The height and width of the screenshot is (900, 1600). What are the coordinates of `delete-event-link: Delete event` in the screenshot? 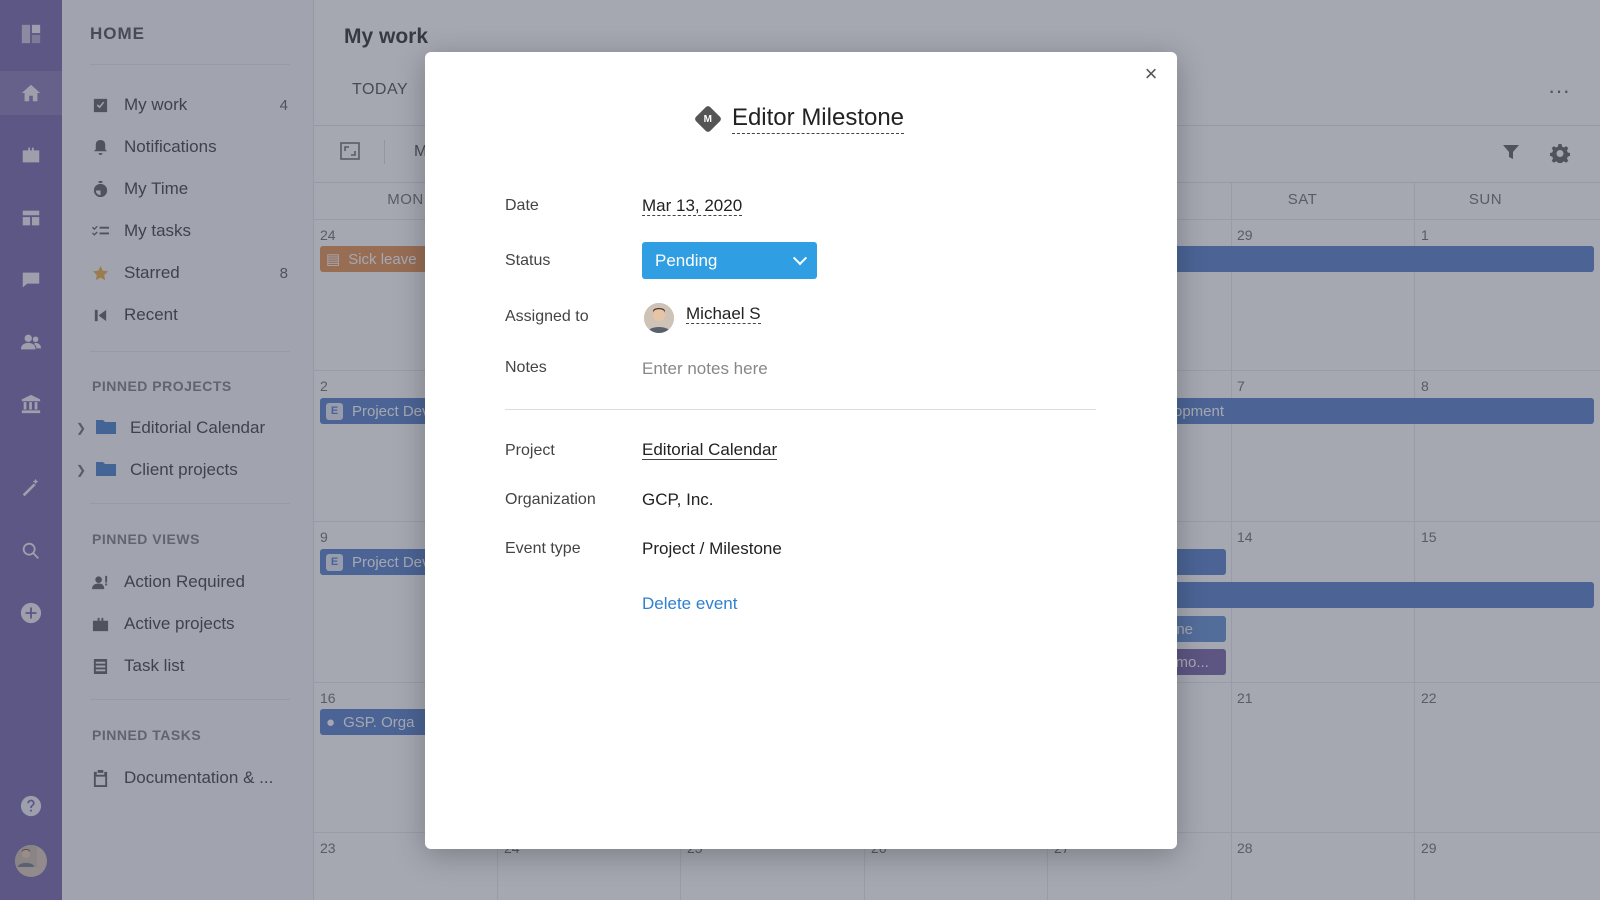 It's located at (689, 604).